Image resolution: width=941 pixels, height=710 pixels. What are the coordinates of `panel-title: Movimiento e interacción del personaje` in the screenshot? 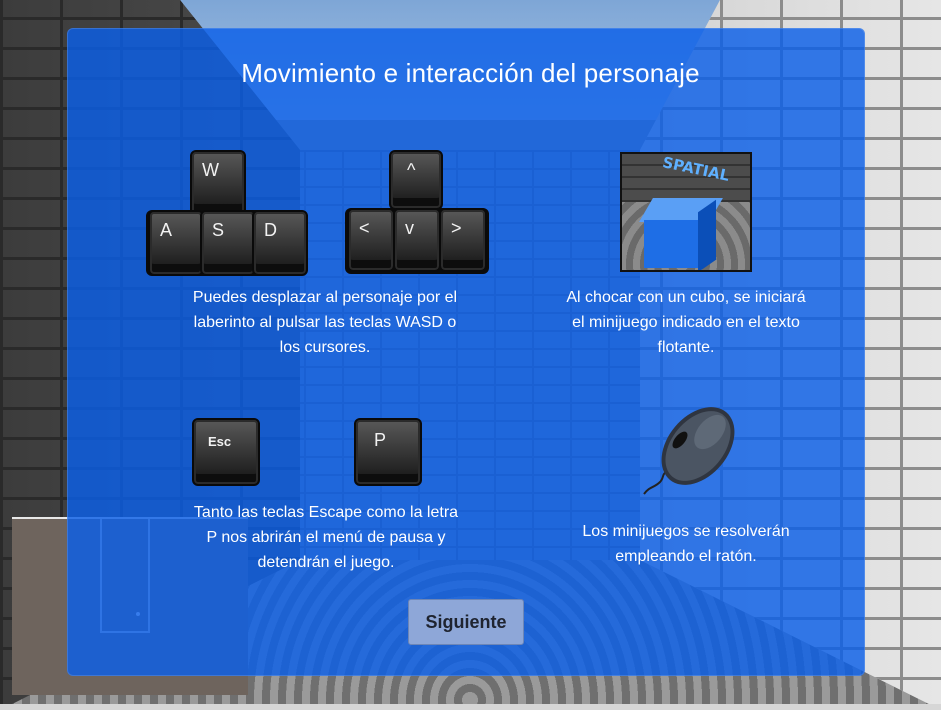 It's located at (470, 73).